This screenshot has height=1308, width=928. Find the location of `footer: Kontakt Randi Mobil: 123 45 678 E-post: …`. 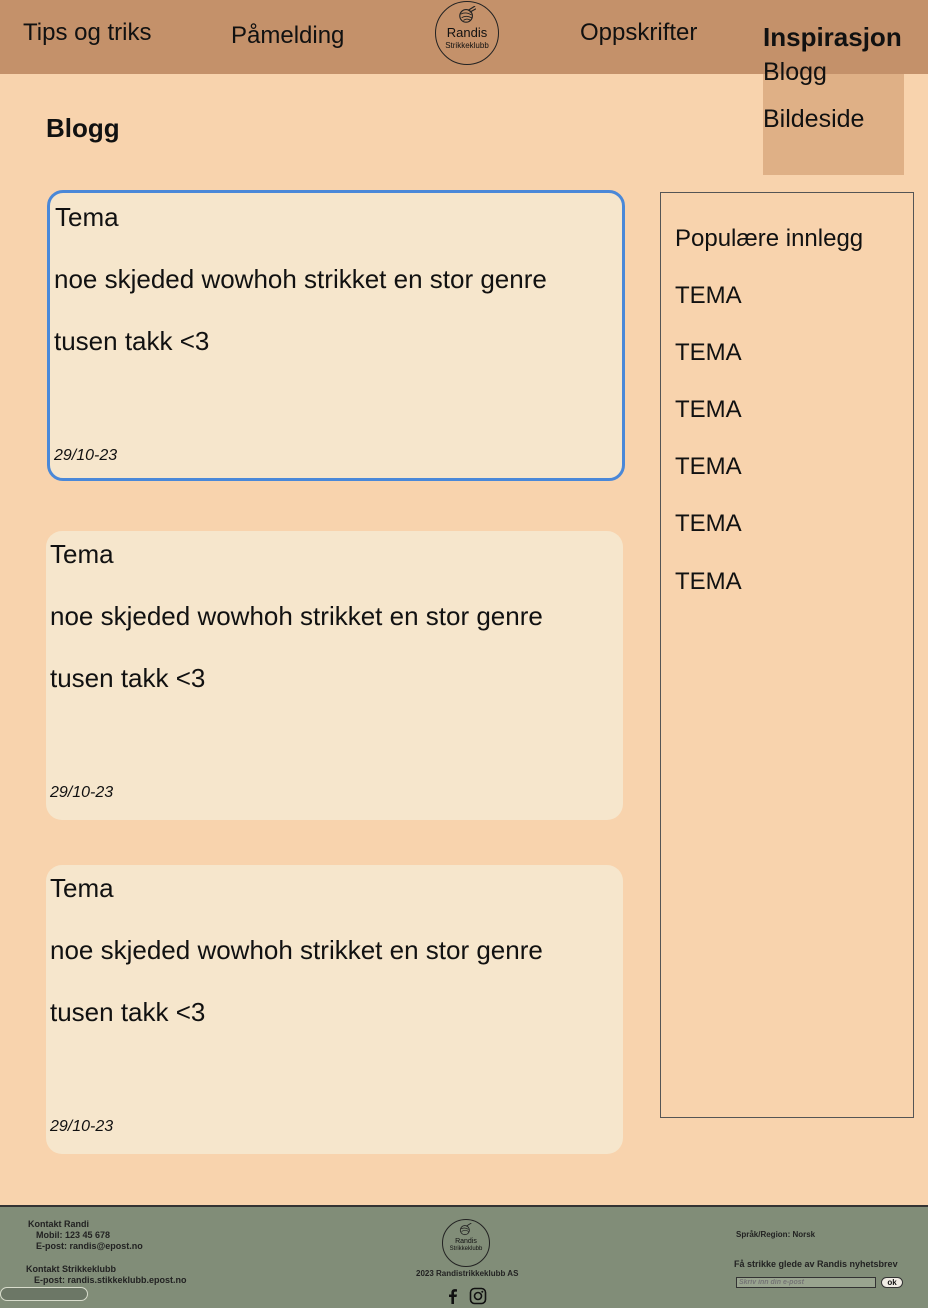

footer: Kontakt Randi Mobil: 123 45 678 E-post: … is located at coordinates (464, 1256).